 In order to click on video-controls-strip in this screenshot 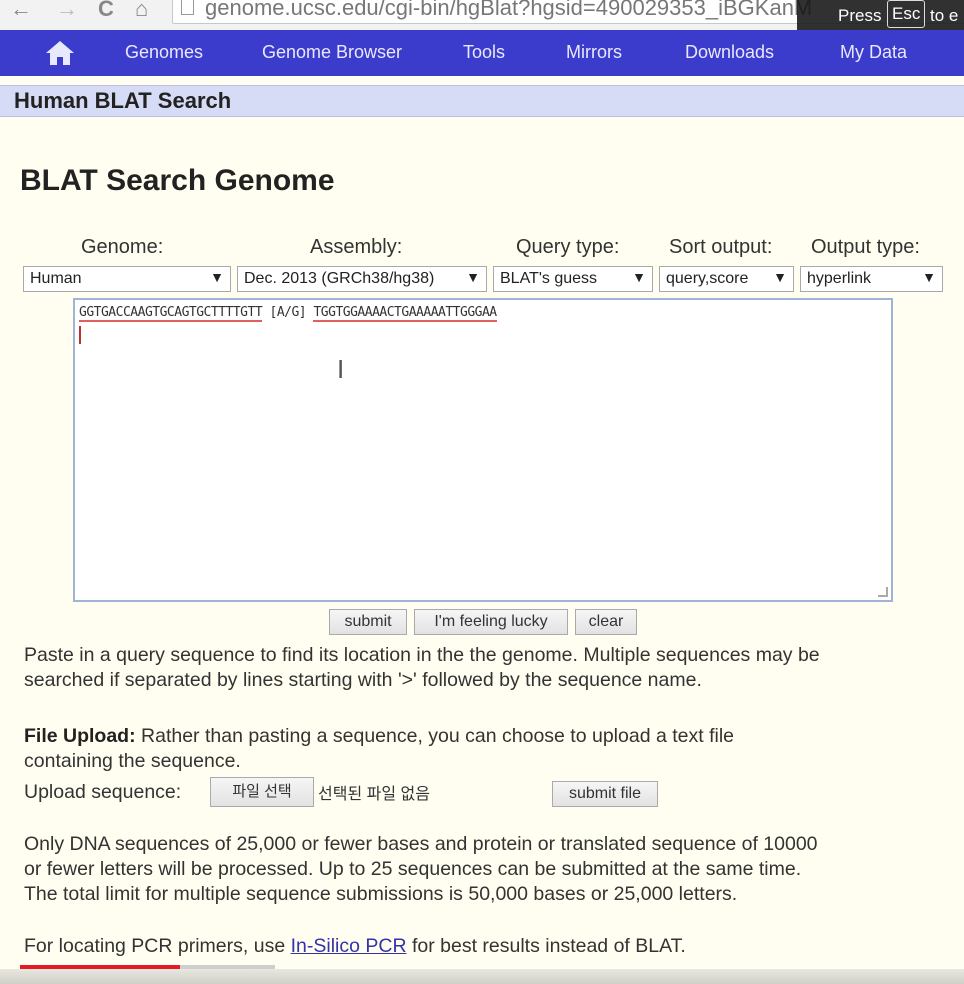, I will do `click(482, 976)`.